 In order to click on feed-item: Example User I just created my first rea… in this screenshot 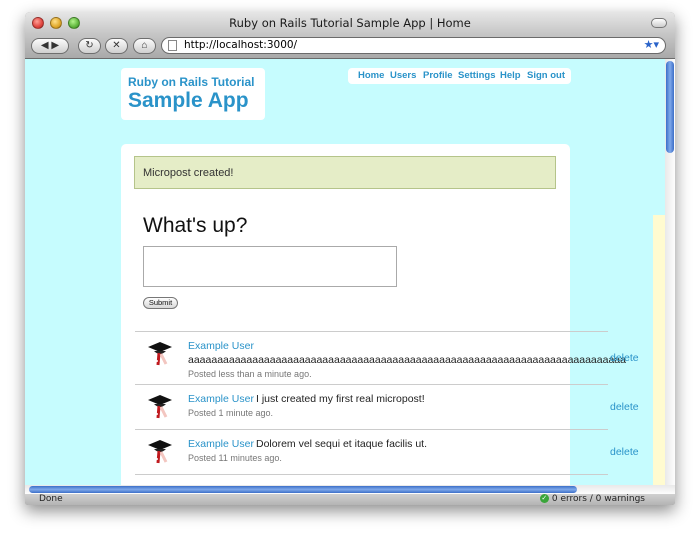, I will do `click(387, 406)`.